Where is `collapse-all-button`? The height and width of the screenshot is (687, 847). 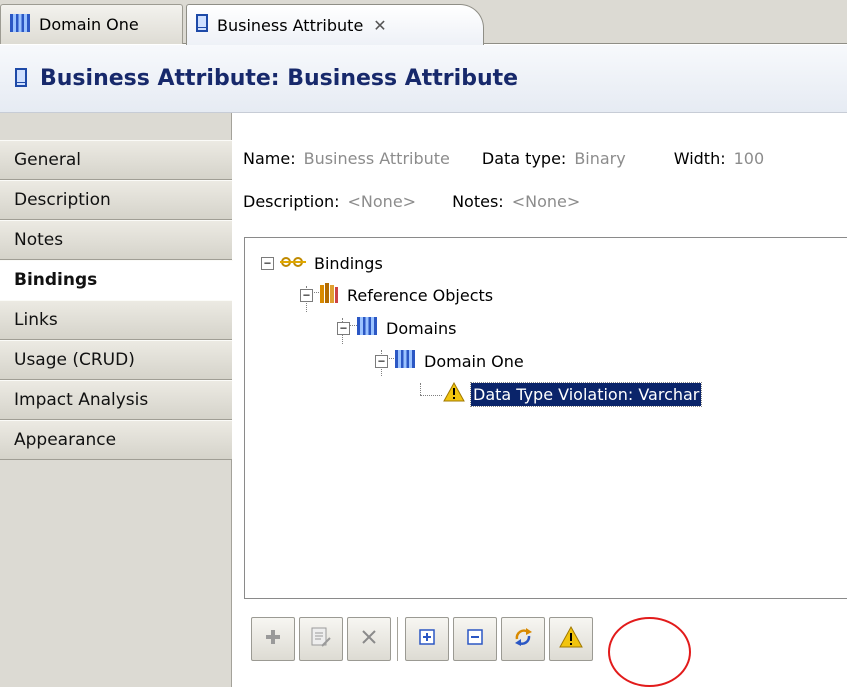
collapse-all-button is located at coordinates (475, 639).